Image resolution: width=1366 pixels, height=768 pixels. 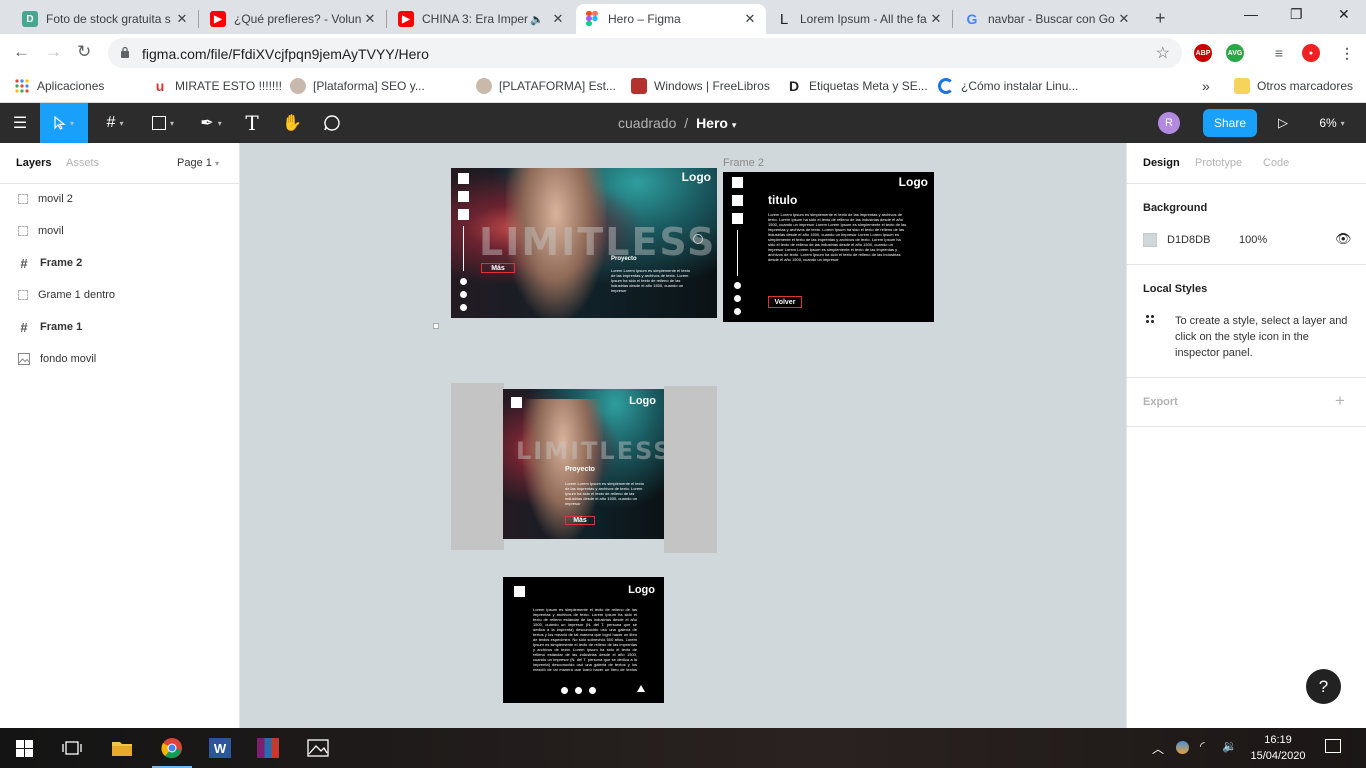 What do you see at coordinates (1347, 53) in the screenshot?
I see `menu-kebab-icon: ⋮` at bounding box center [1347, 53].